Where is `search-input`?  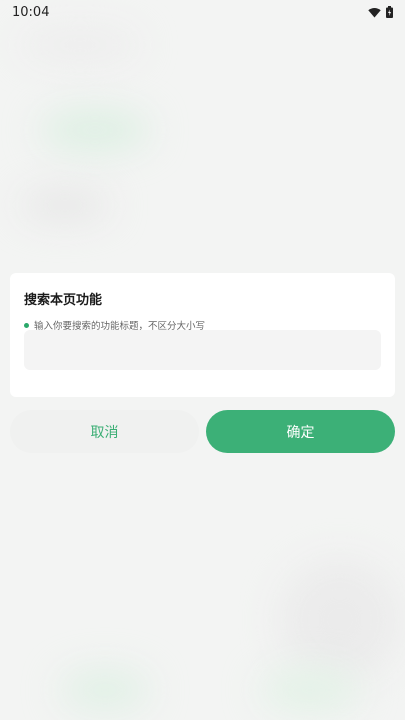
search-input is located at coordinates (202, 350).